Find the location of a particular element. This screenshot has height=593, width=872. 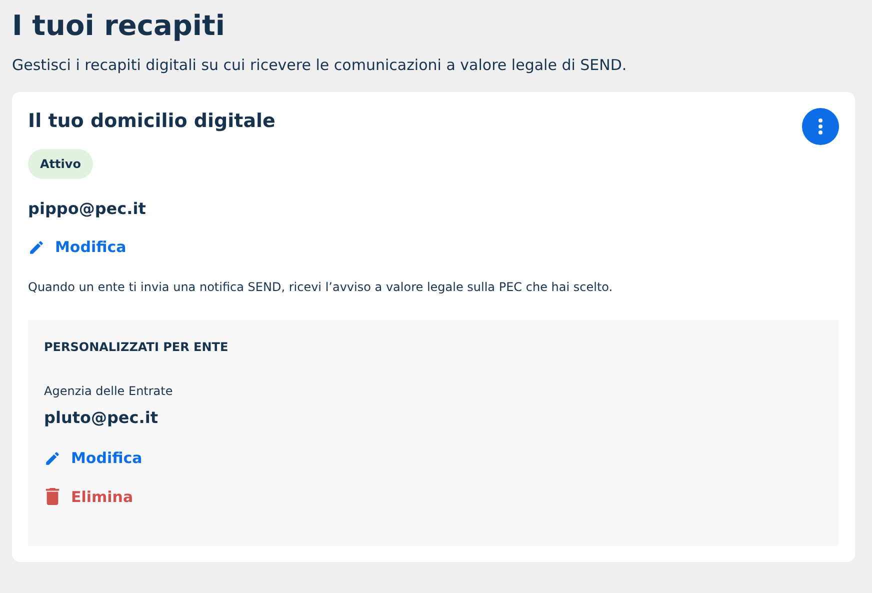

page-title: I tuoi recapiti is located at coordinates (119, 26).